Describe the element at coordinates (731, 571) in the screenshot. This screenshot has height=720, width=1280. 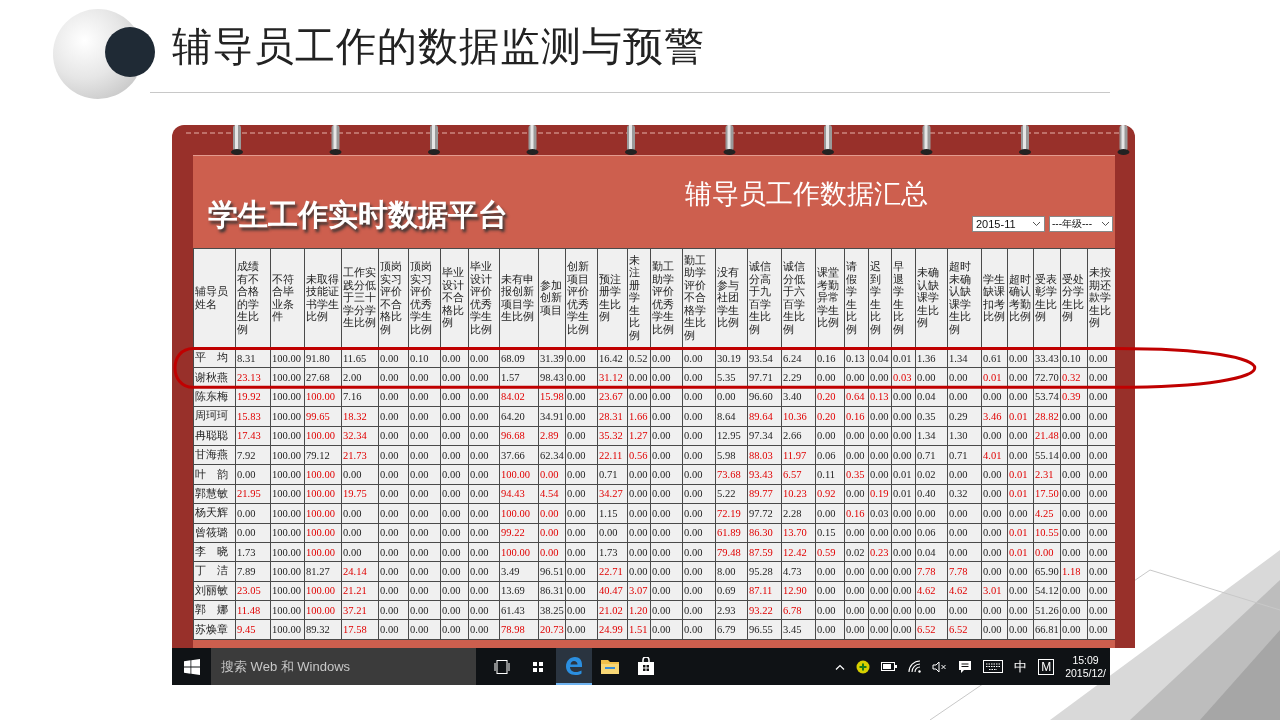
I see `table-cell: 8.00` at that location.